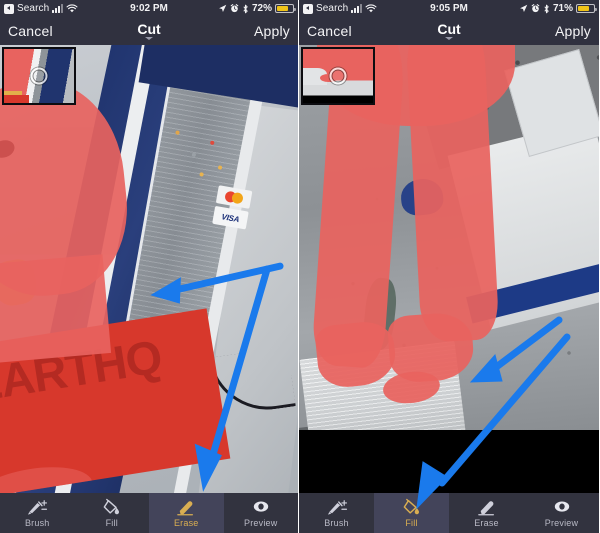  I want to click on tool-preview-left: Preview, so click(261, 513).